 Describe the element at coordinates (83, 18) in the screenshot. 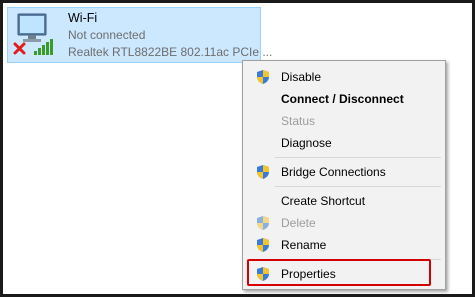

I see `adapter-name: Wi-Fi` at that location.